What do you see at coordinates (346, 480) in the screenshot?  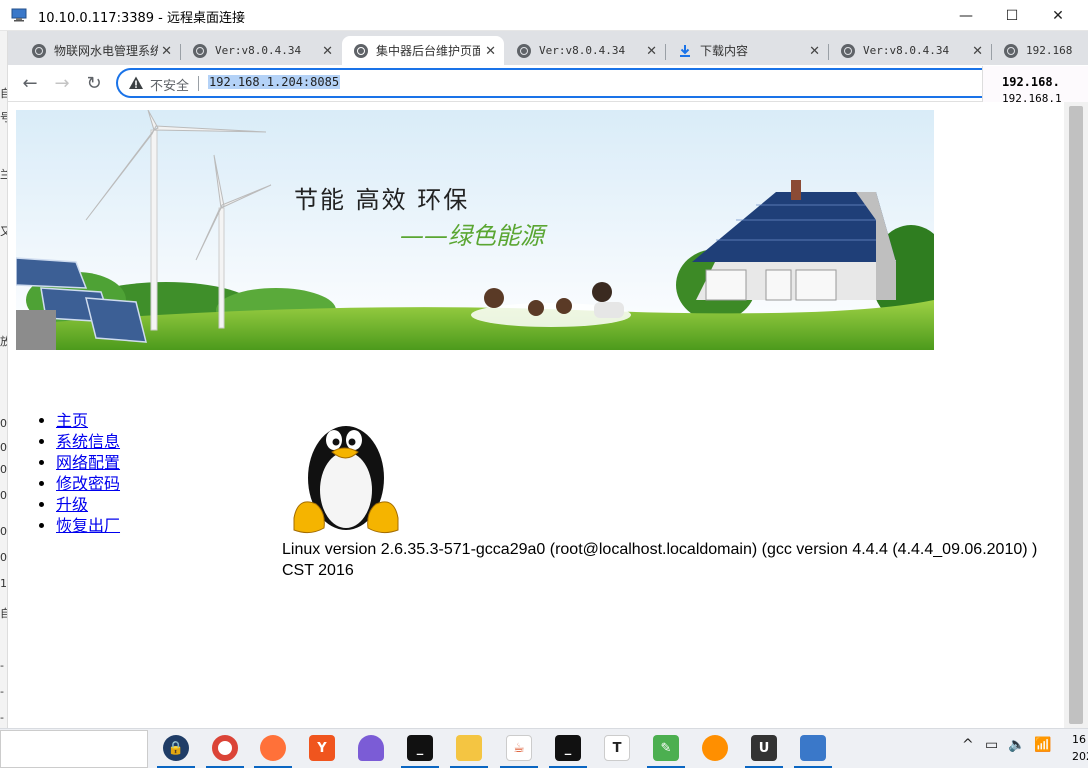 I see `linux-penguin-icon` at bounding box center [346, 480].